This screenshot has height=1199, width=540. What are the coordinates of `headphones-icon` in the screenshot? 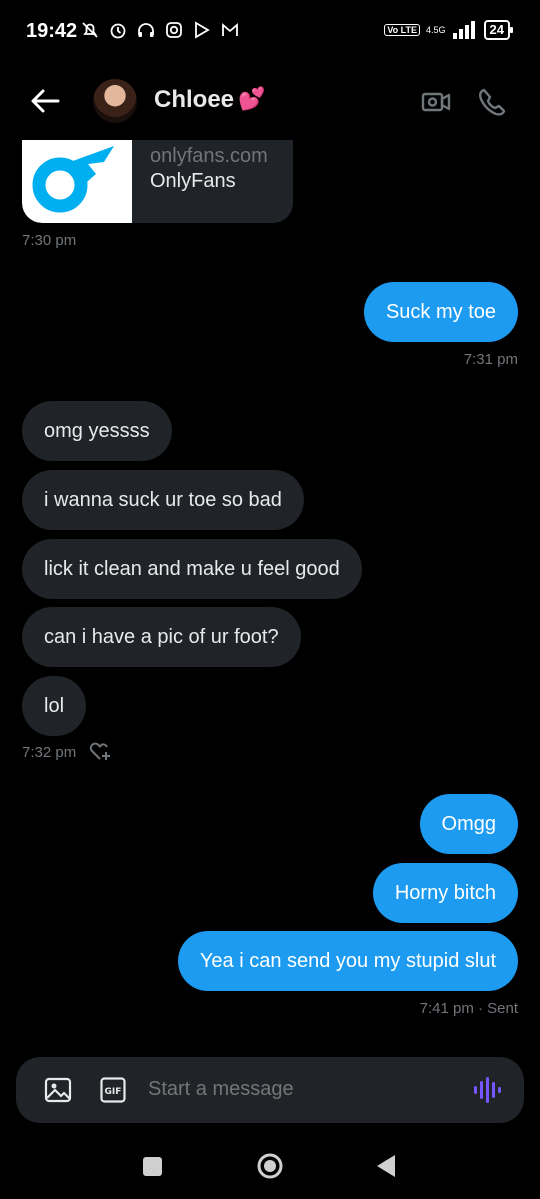 It's located at (146, 30).